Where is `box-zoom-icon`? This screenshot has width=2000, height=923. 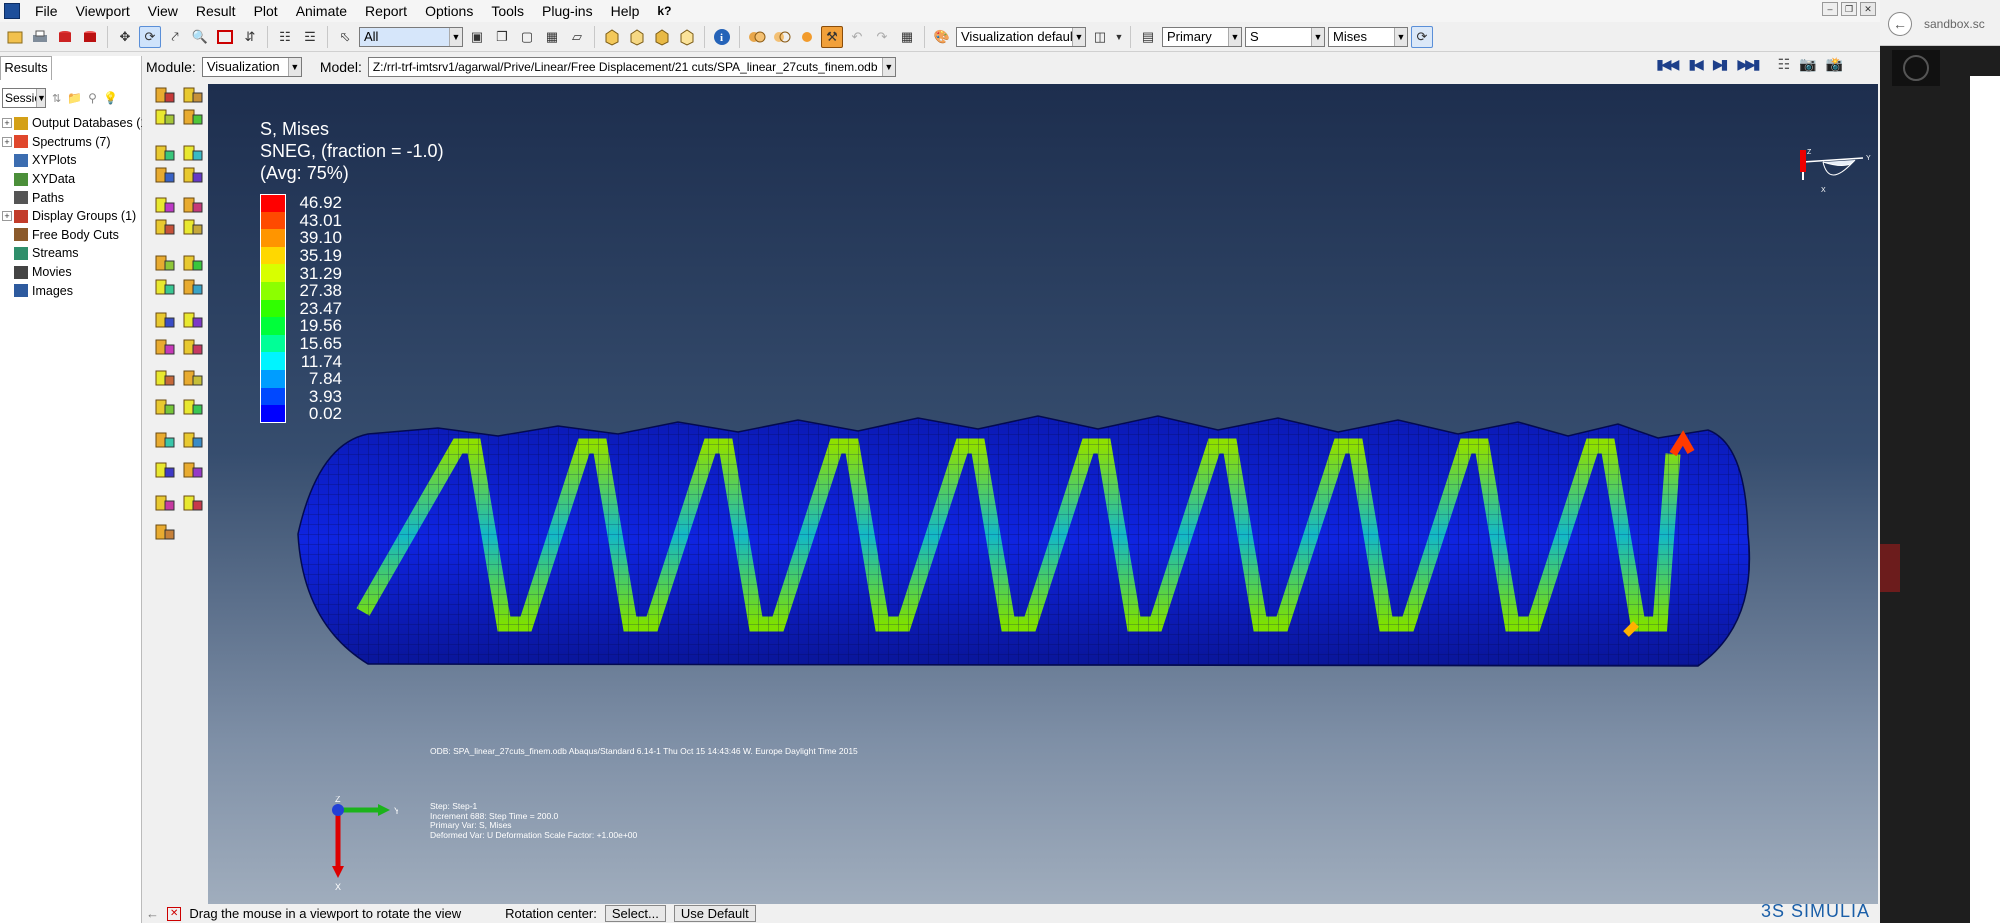 box-zoom-icon is located at coordinates (225, 37).